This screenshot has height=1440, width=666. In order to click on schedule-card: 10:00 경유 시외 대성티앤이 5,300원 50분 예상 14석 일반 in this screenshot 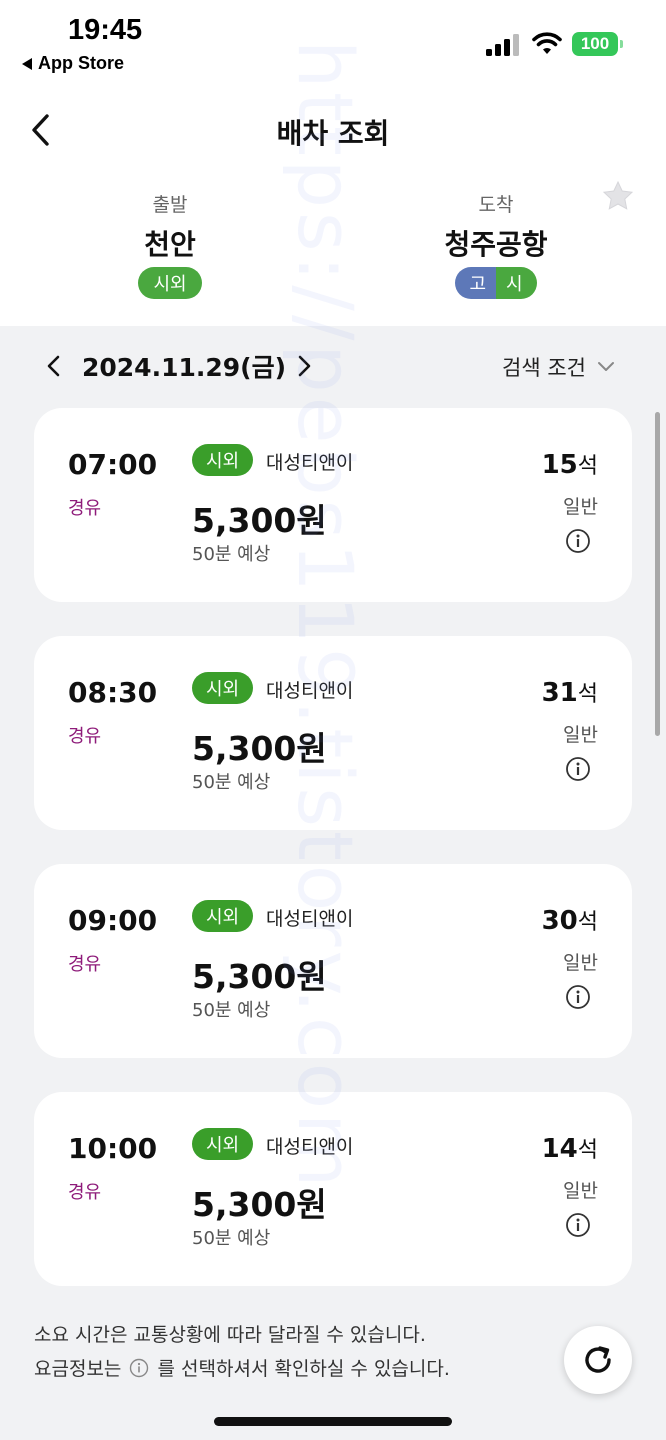, I will do `click(333, 1189)`.